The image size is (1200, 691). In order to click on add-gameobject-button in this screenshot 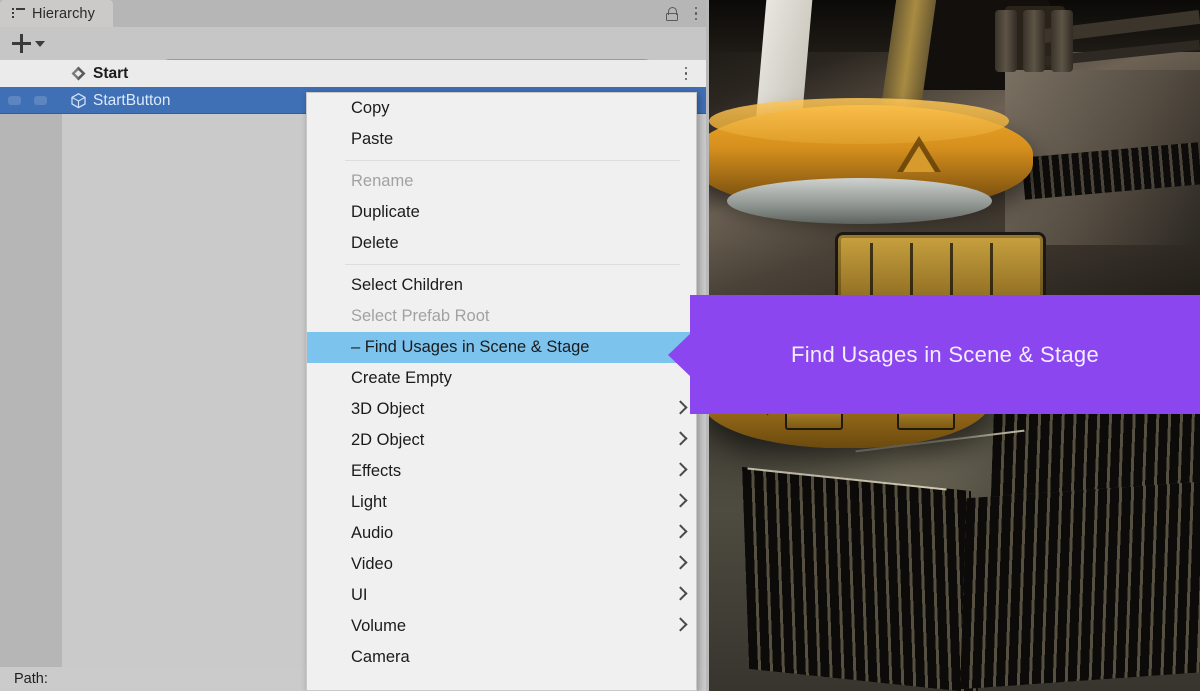, I will do `click(28, 43)`.